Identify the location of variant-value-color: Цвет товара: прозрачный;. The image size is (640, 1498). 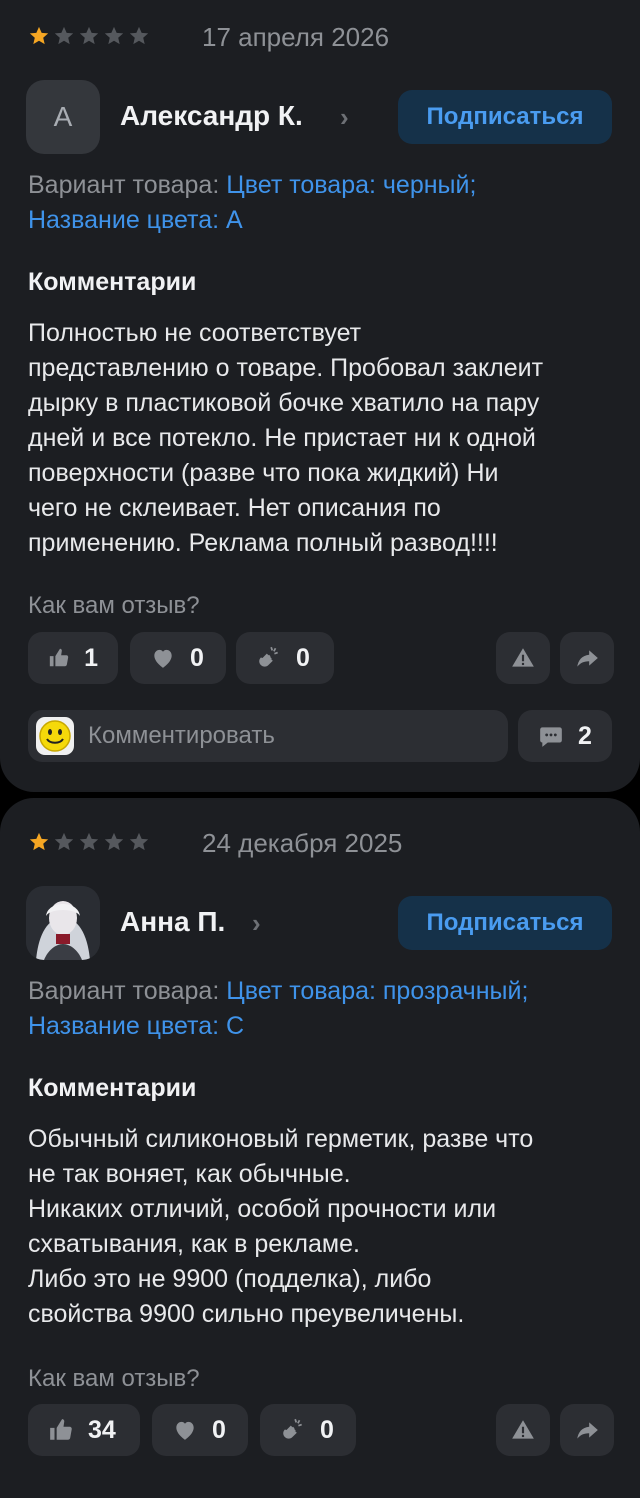
(377, 991).